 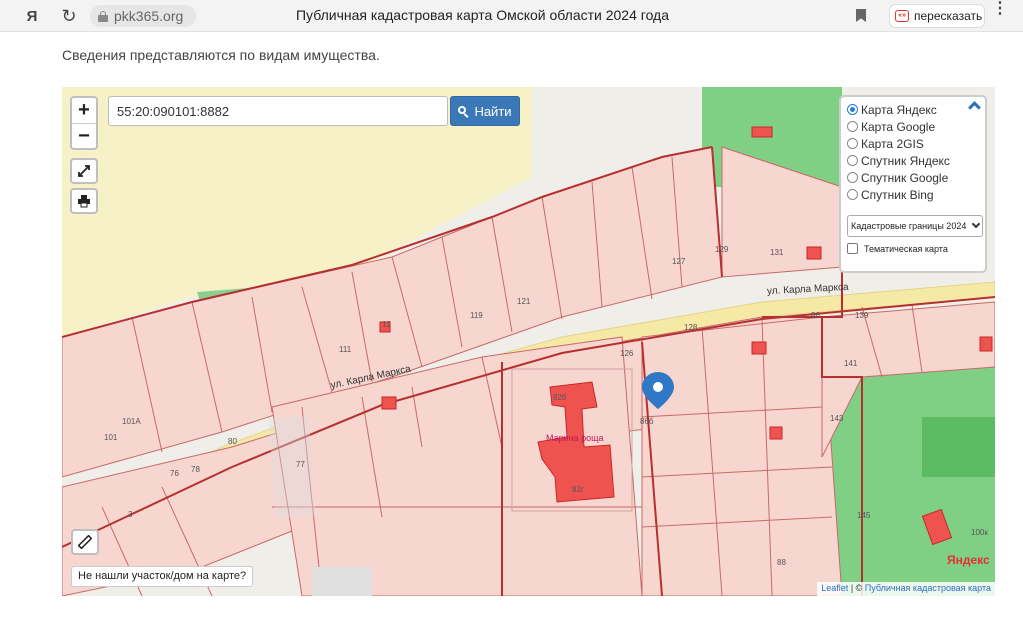 I want to click on retell-button: «» пересказать, so click(x=937, y=16).